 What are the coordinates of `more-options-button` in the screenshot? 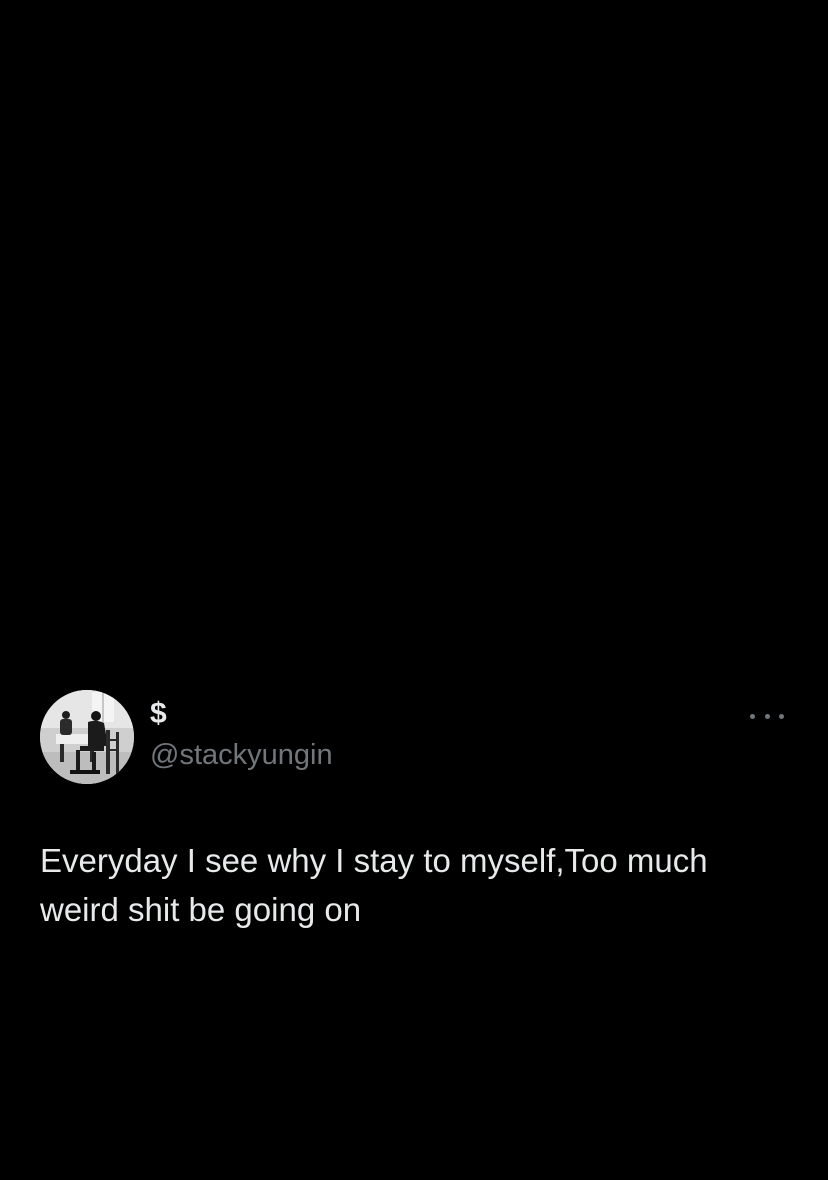 It's located at (767, 716).